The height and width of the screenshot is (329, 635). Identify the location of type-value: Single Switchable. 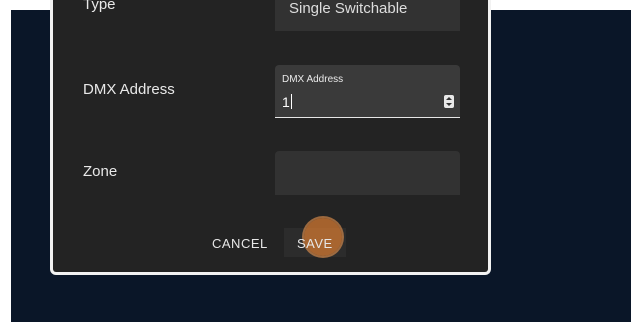
(348, 8).